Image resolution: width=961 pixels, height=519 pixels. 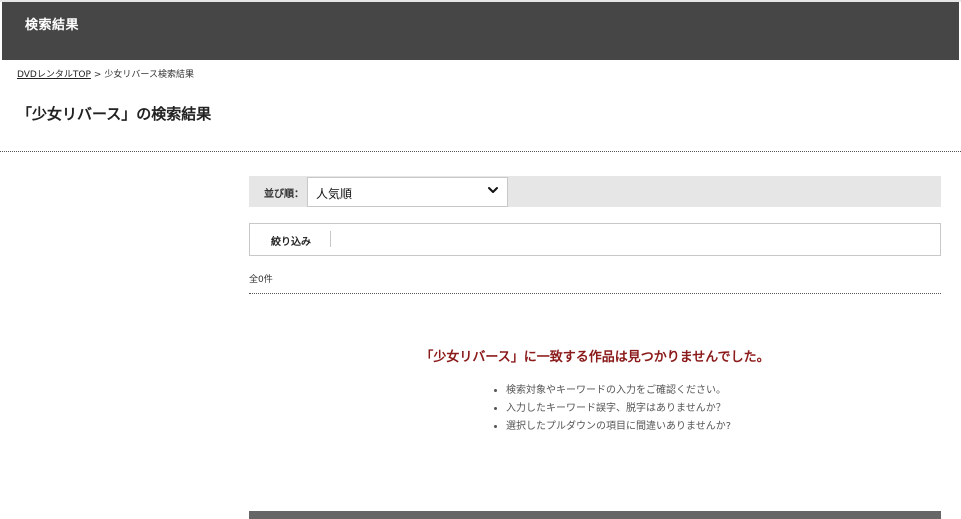 I want to click on chevron-down-icon, so click(x=493, y=190).